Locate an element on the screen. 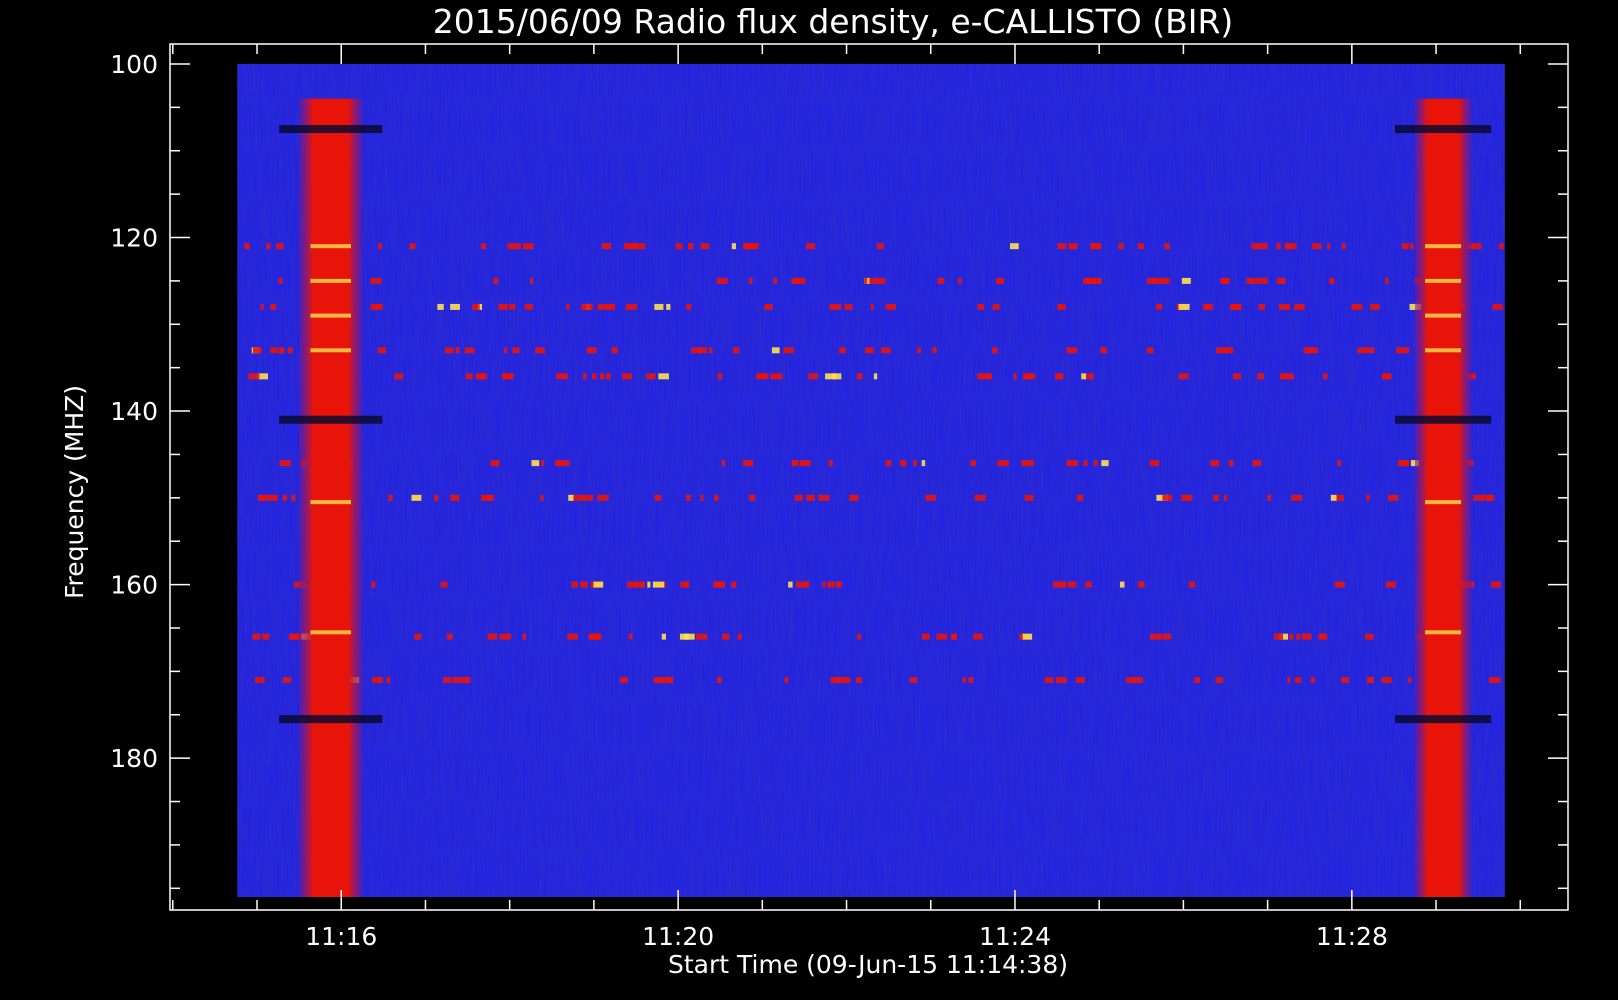 The width and height of the screenshot is (1618, 1000). burst-dark-band is located at coordinates (331, 419).